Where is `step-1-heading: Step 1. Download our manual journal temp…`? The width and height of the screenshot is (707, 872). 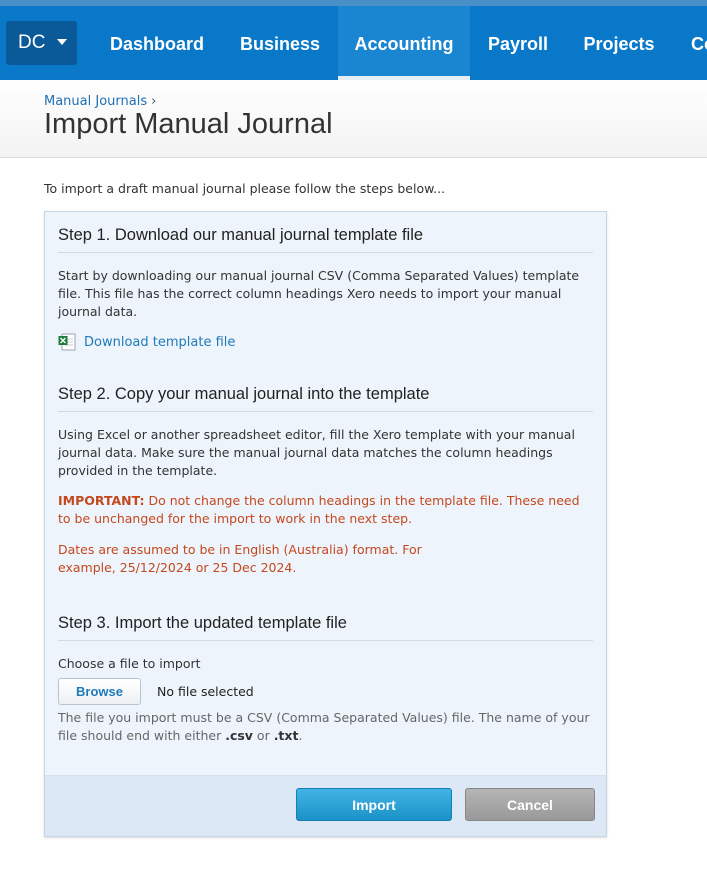 step-1-heading: Step 1. Download our manual journal temp… is located at coordinates (325, 239).